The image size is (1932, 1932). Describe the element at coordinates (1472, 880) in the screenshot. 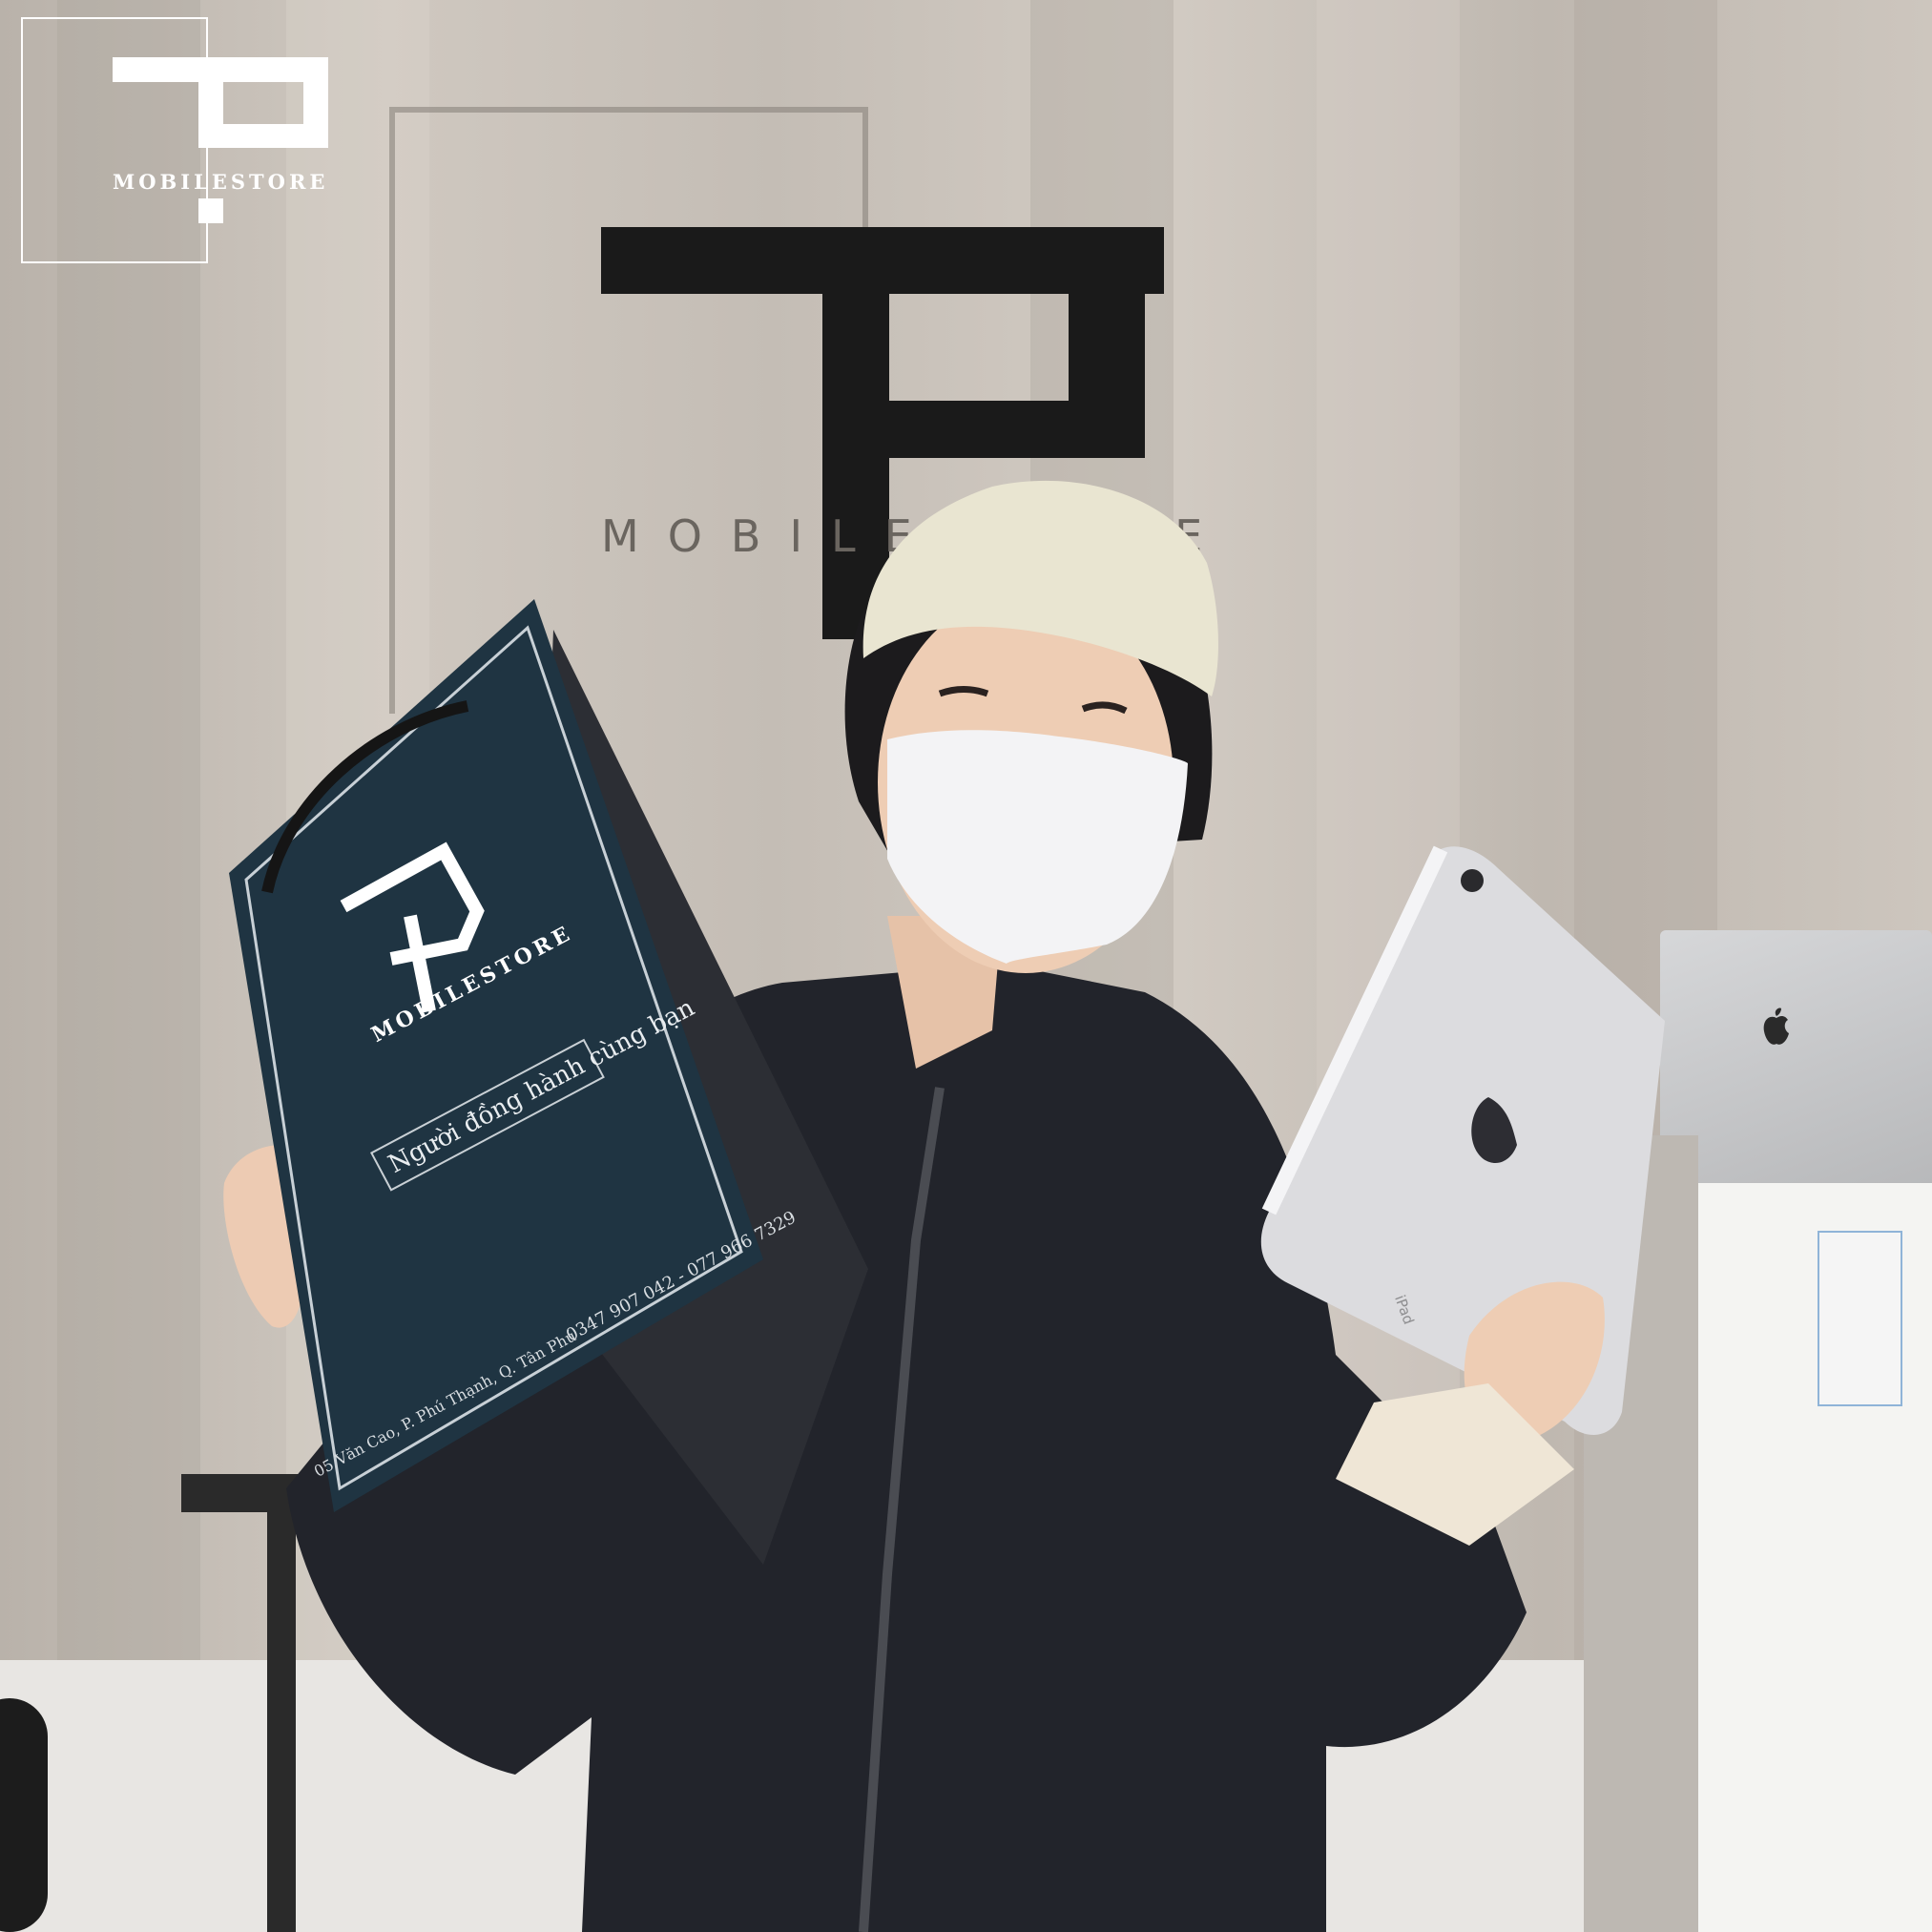

I see `ipad-camera-icon` at that location.